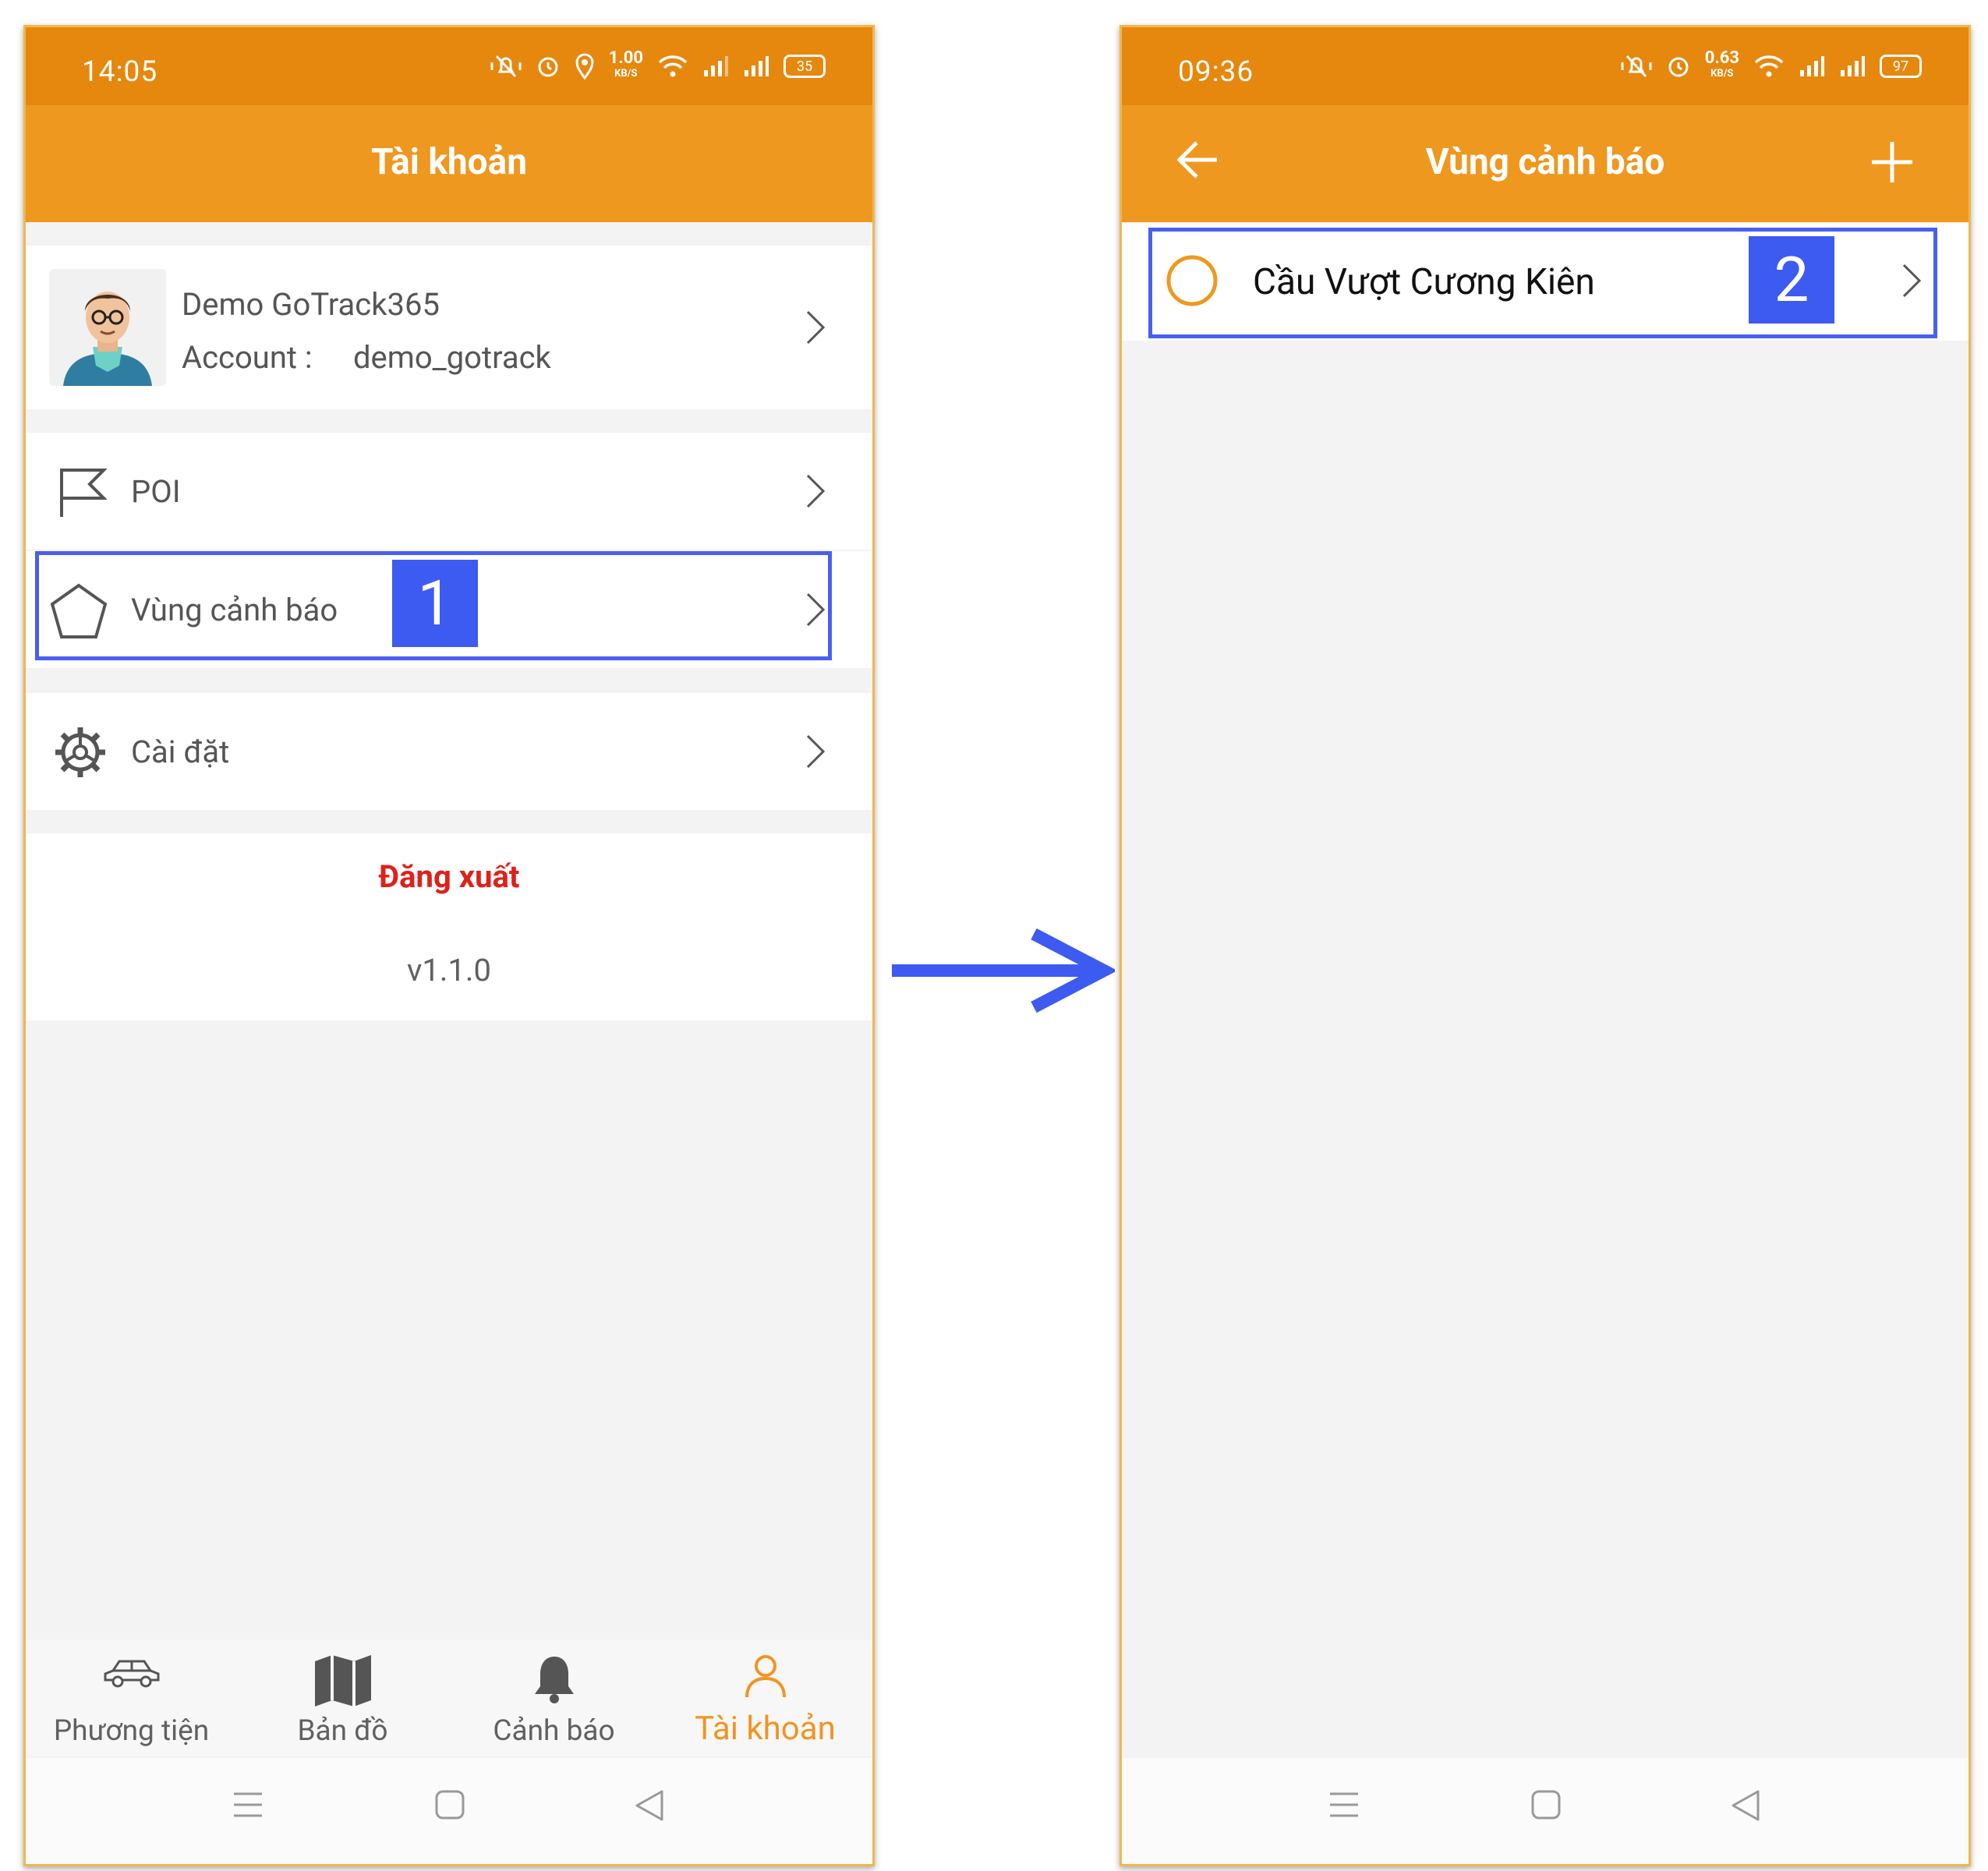 This screenshot has width=1988, height=1871. Describe the element at coordinates (247, 357) in the screenshot. I see `account-label: Account :` at that location.